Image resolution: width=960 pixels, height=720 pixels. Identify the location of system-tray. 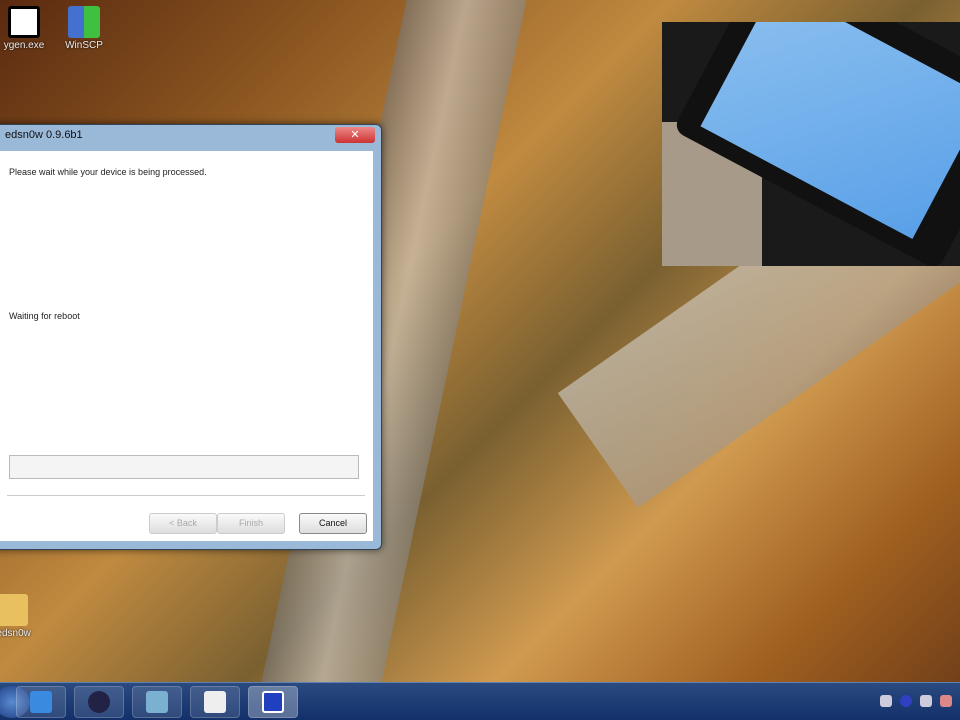
(916, 701).